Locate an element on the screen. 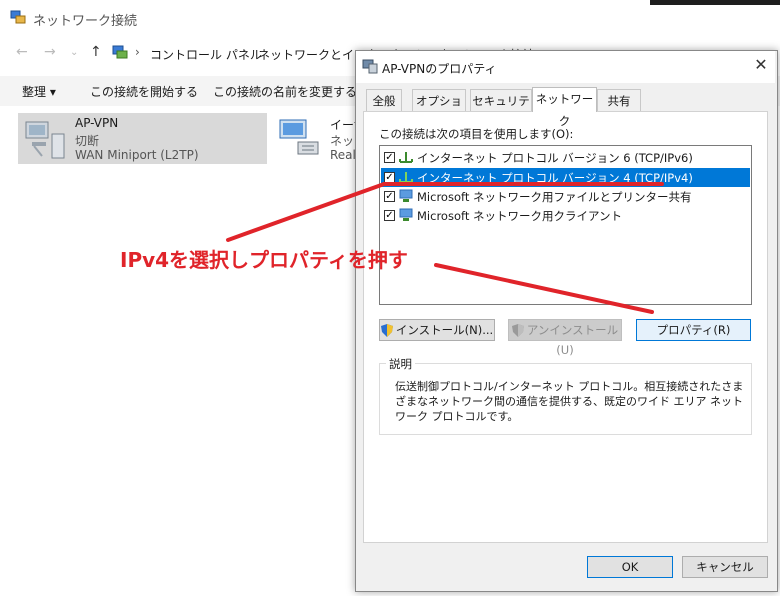 This screenshot has height=596, width=780. connection-status: 切断 is located at coordinates (87, 141).